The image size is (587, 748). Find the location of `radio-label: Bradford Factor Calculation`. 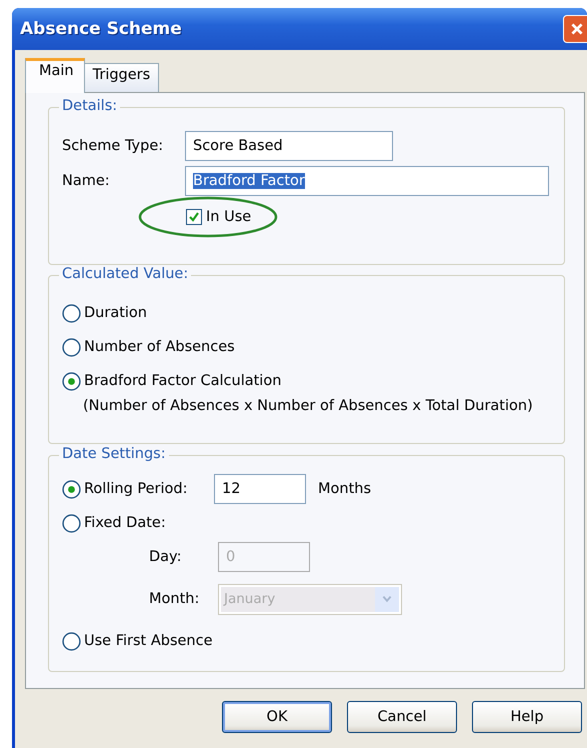

radio-label: Bradford Factor Calculation is located at coordinates (183, 381).